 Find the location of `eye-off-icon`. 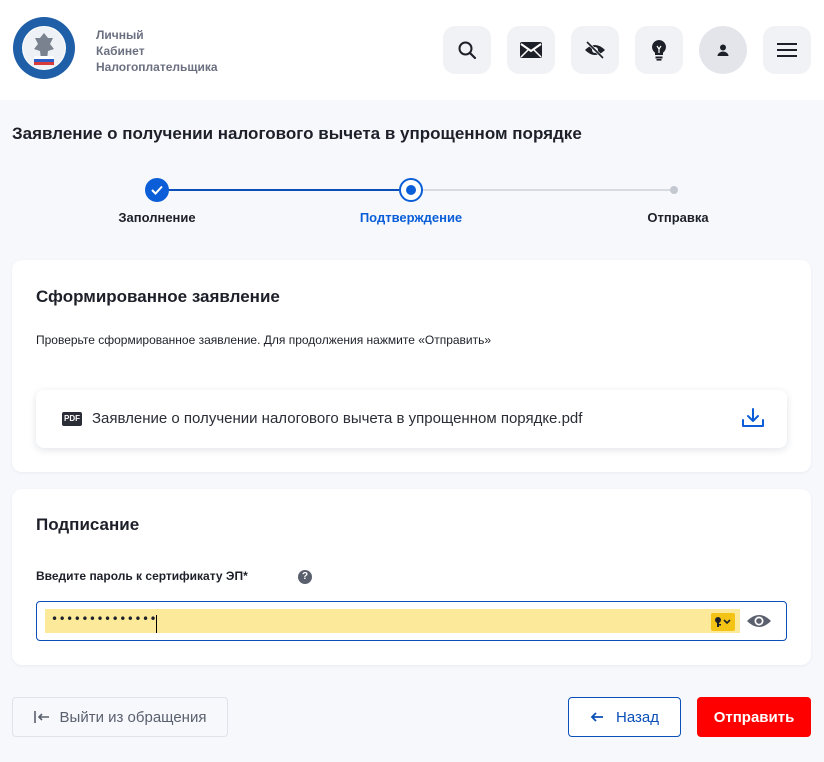

eye-off-icon is located at coordinates (595, 50).